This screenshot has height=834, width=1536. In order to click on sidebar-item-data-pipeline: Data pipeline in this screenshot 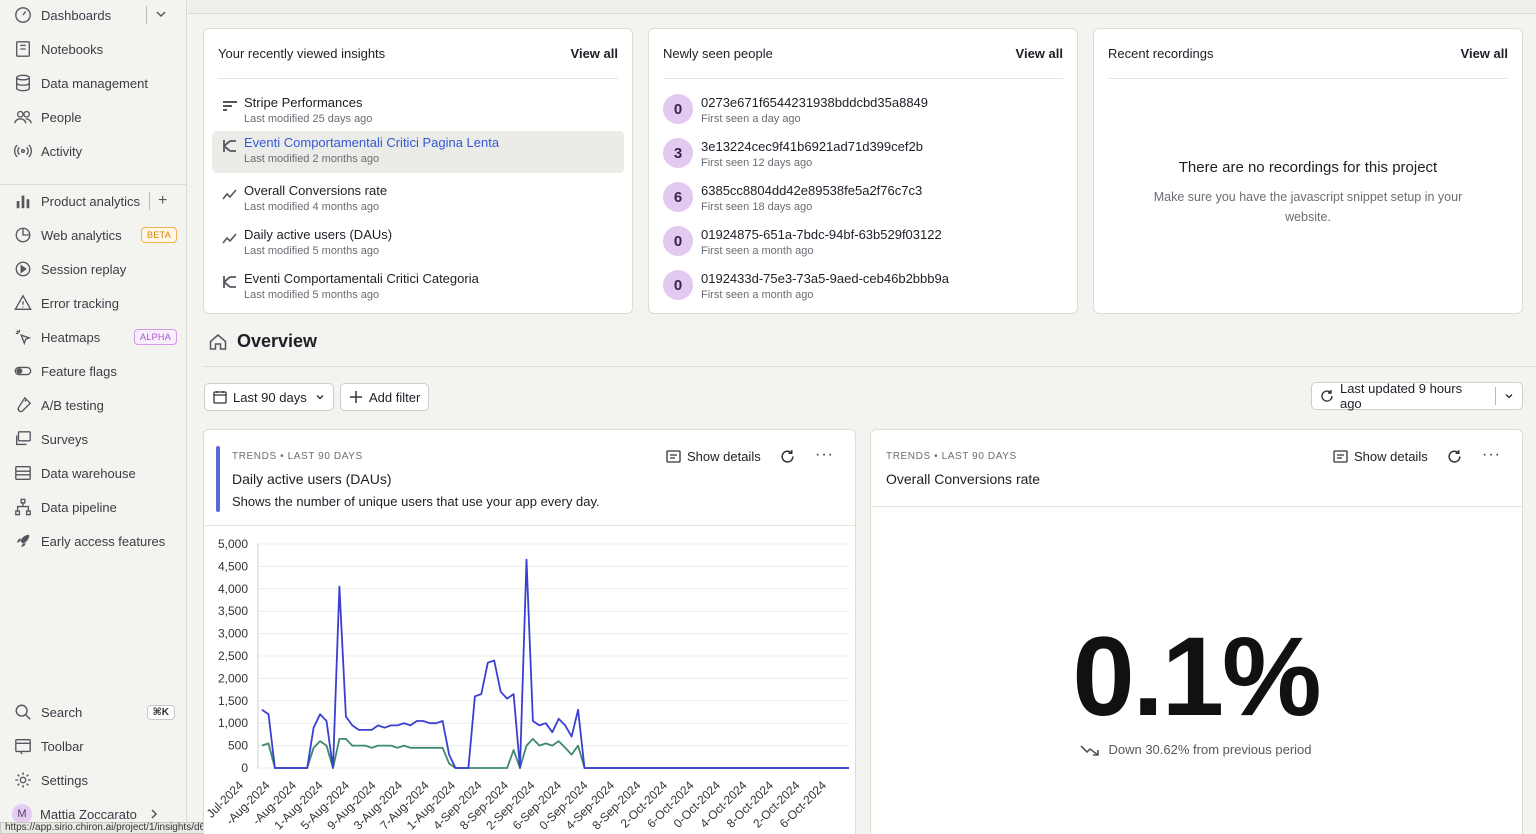, I will do `click(93, 507)`.